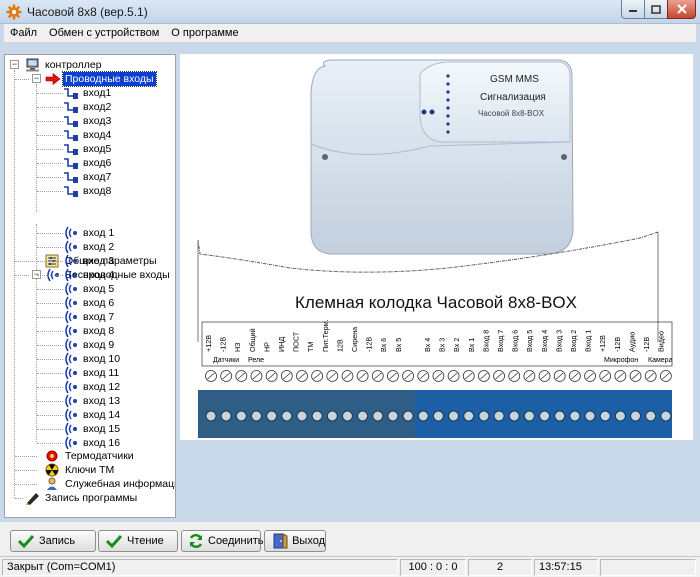  What do you see at coordinates (656, 9) in the screenshot?
I see `maximize-button` at bounding box center [656, 9].